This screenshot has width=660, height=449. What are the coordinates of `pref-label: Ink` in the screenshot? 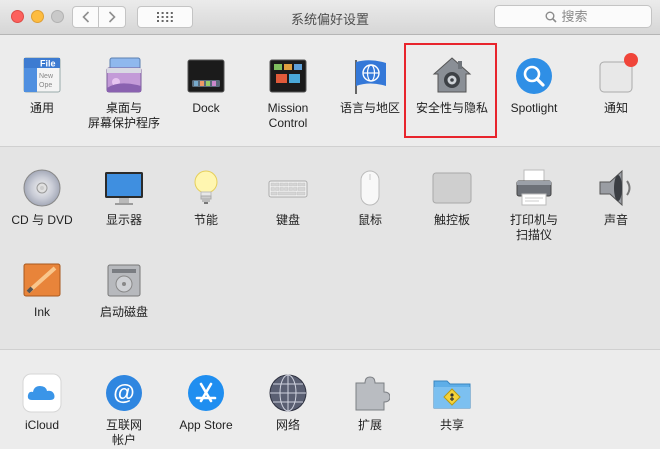 It's located at (41, 312).